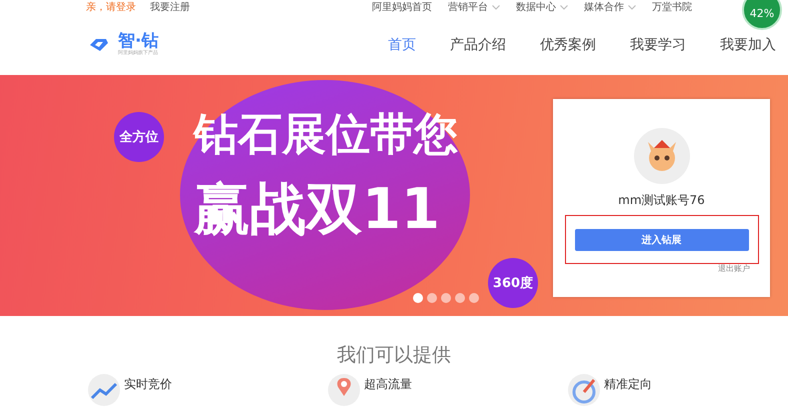 The image size is (788, 407). Describe the element at coordinates (658, 45) in the screenshot. I see `nav-tab: 我要学习` at that location.